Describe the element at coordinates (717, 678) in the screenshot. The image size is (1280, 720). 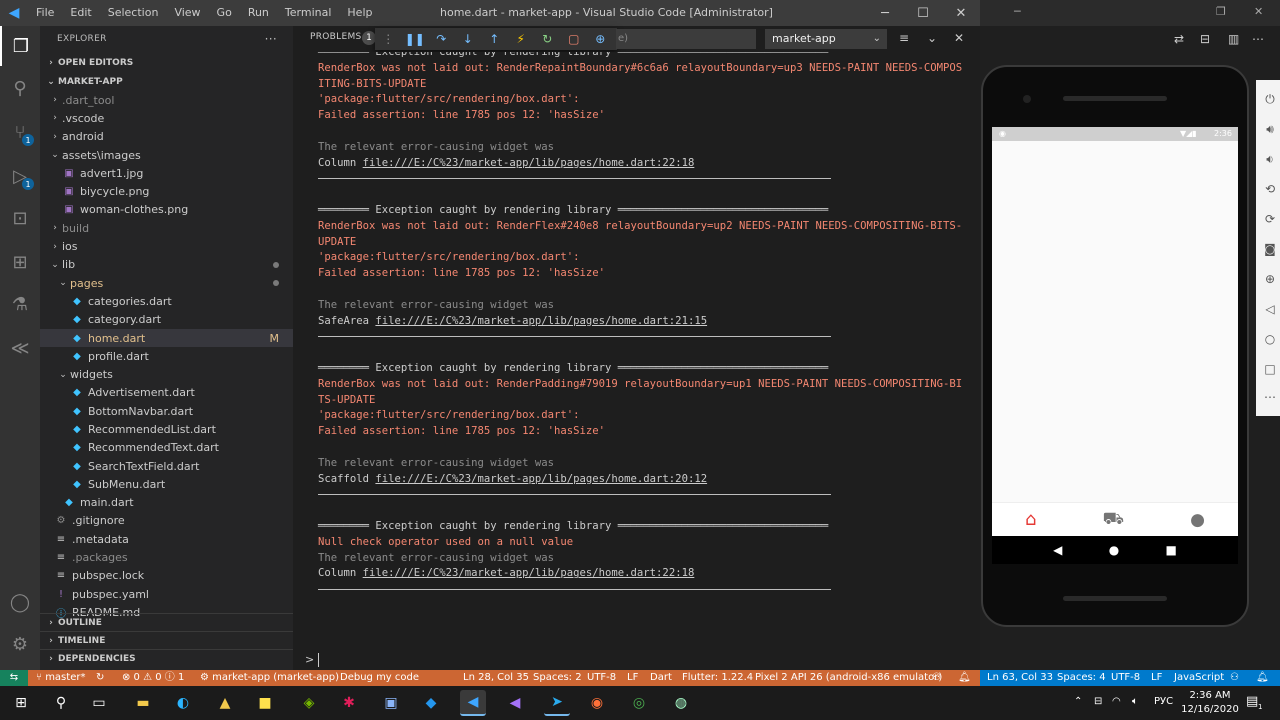
I see `flutter-version-status: Flutter: 1.22.4` at that location.